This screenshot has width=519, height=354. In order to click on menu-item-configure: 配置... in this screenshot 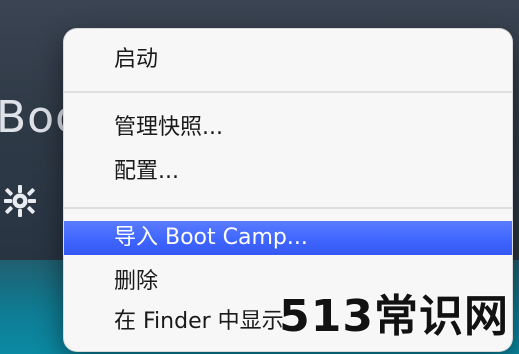, I will do `click(288, 172)`.